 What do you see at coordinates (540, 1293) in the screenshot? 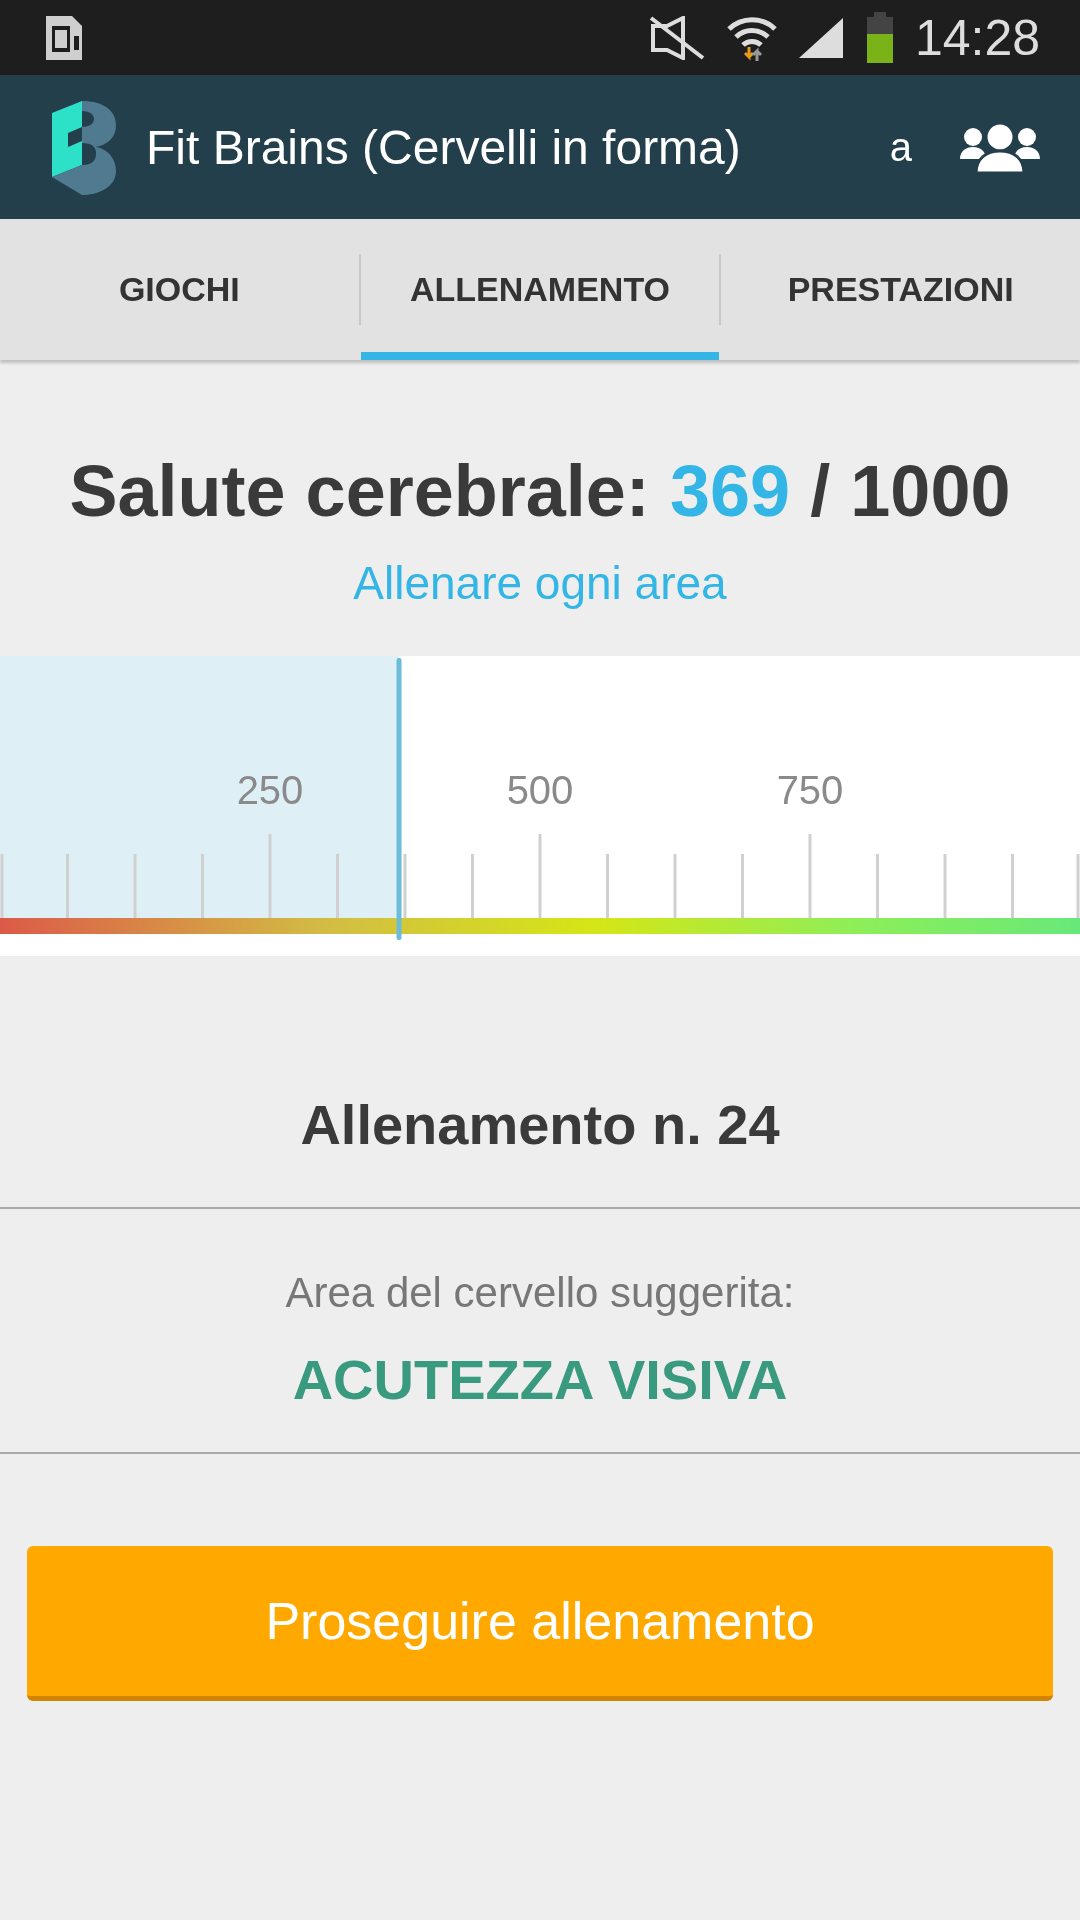
I see `suggestion-label: Area del cervello suggerita:` at bounding box center [540, 1293].